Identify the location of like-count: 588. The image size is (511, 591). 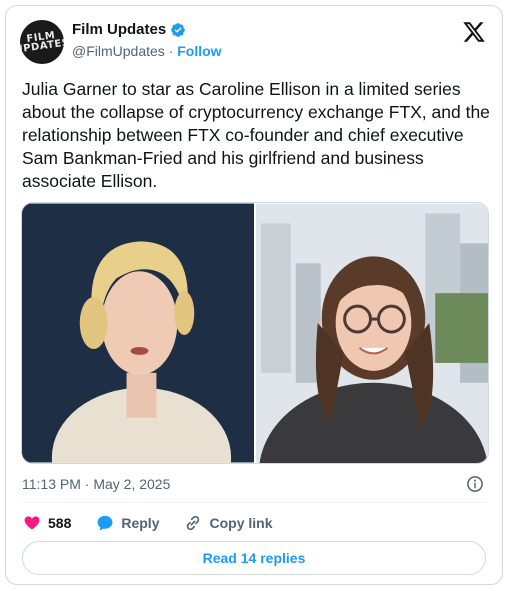
(60, 523).